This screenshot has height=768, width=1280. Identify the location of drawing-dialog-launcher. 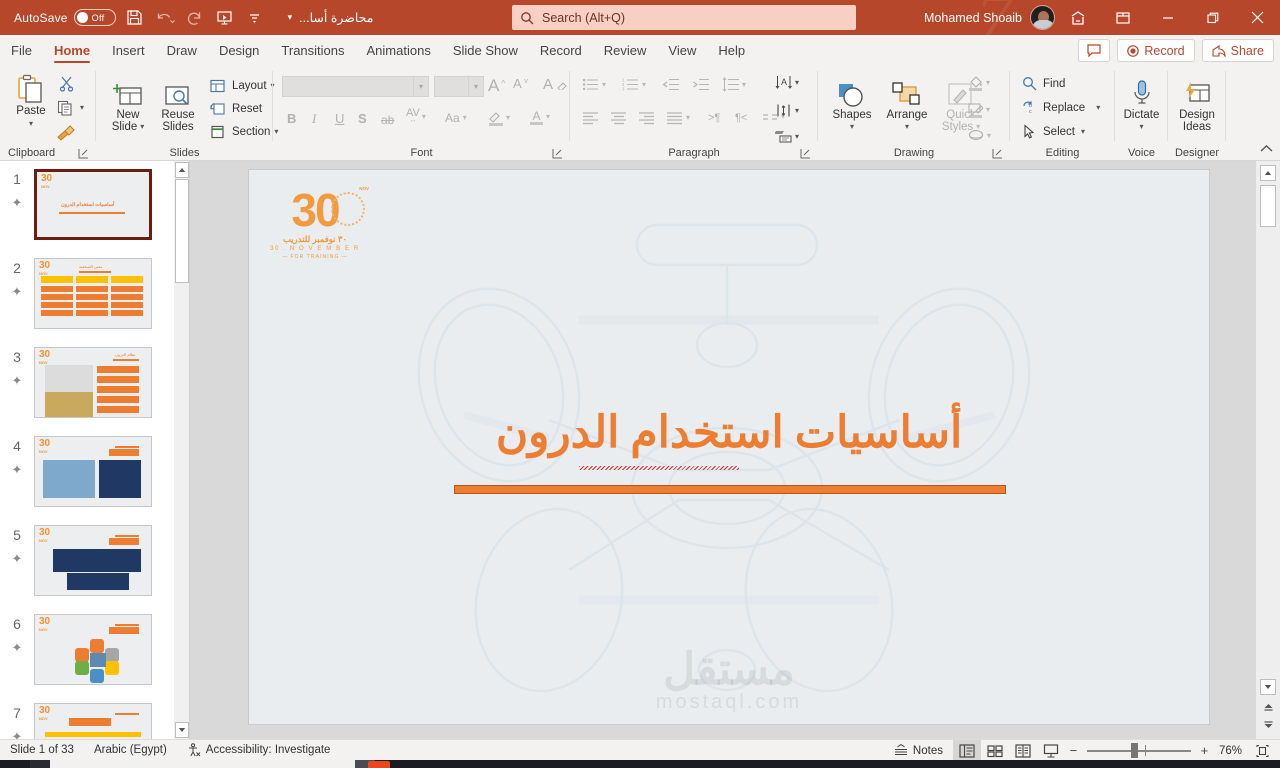
(998, 152).